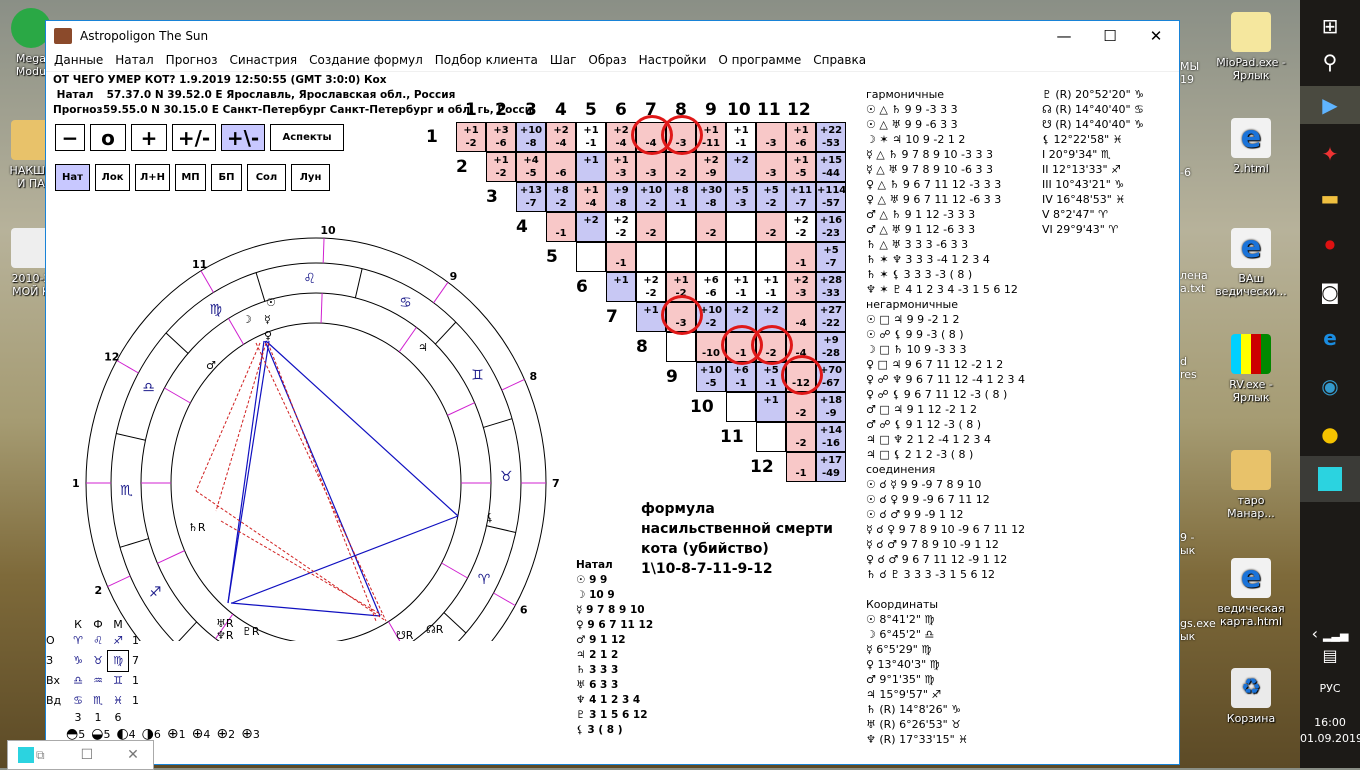 This screenshot has width=1360, height=770. What do you see at coordinates (486, 61) in the screenshot?
I see `menu-item-5: Подбор клиента` at bounding box center [486, 61].